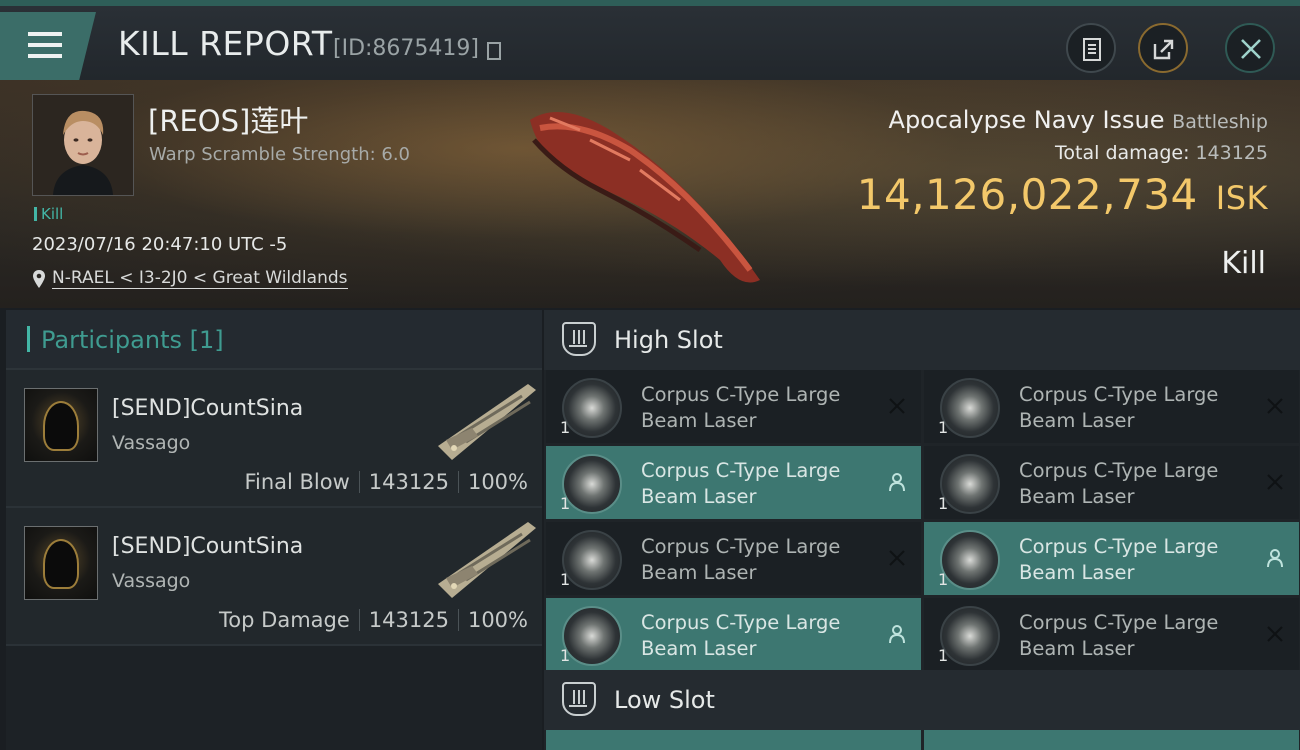 Image resolution: width=1300 pixels, height=750 pixels. I want to click on high-slot-icon, so click(579, 339).